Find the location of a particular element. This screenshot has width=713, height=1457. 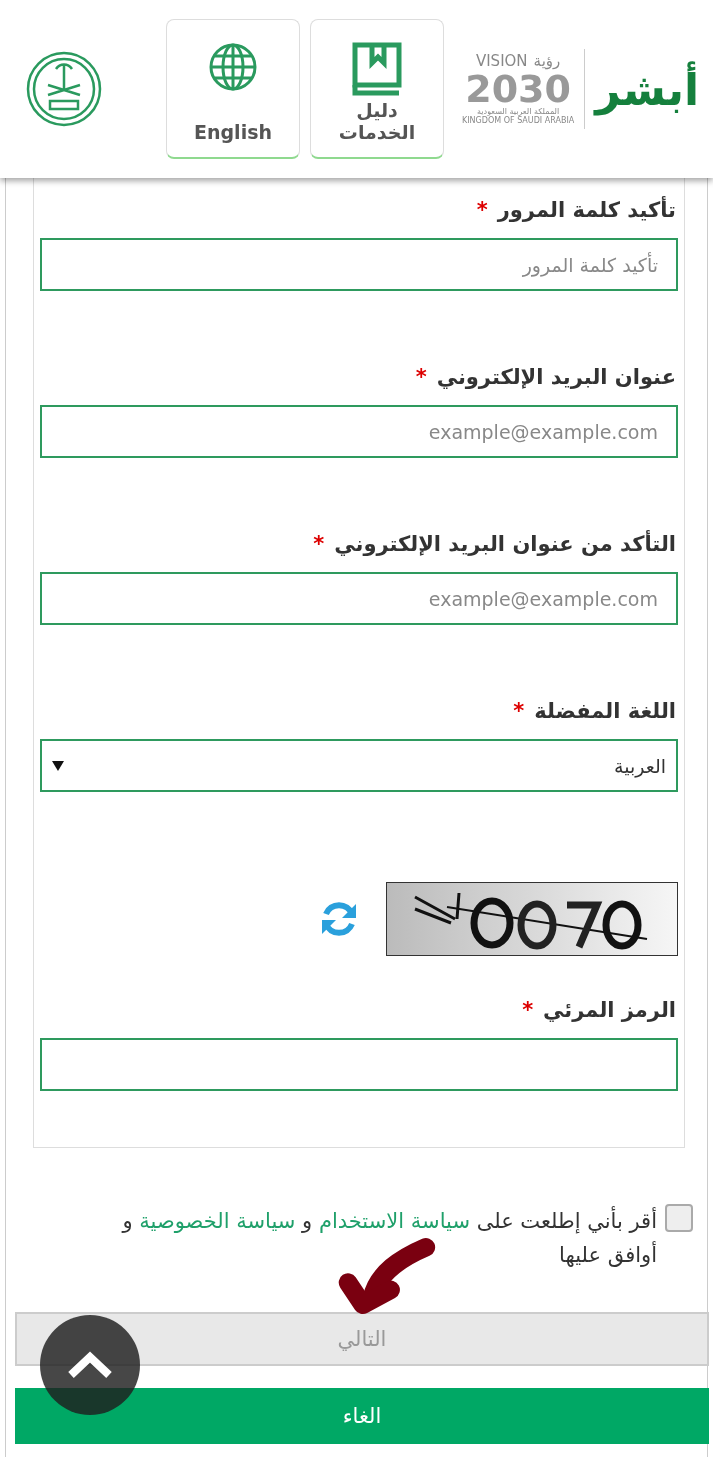

field-label: عنوان البريد الإلكتروني is located at coordinates (556, 377).